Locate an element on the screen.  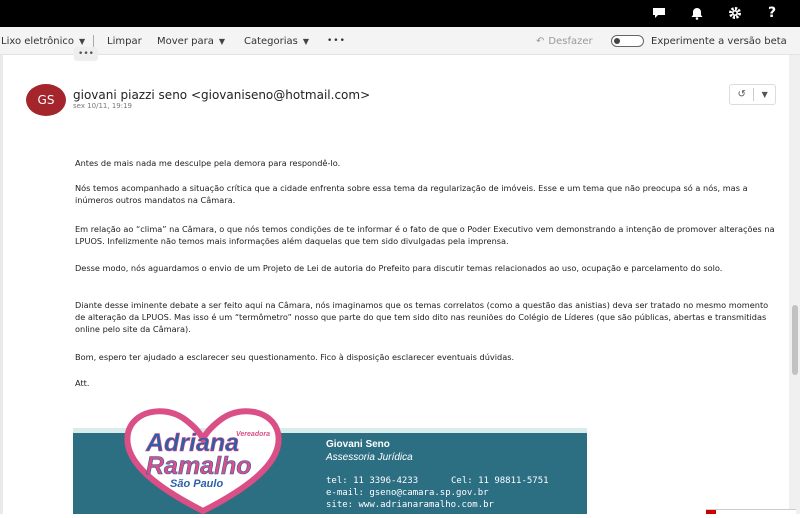
clean-label: Limpar is located at coordinates (124, 41).